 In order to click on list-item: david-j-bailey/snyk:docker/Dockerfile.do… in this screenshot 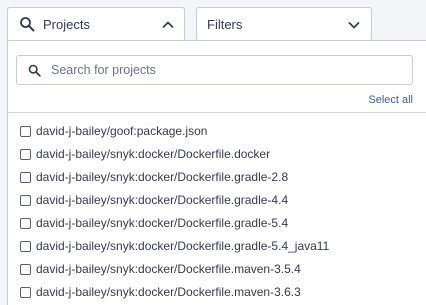, I will do `click(217, 154)`.